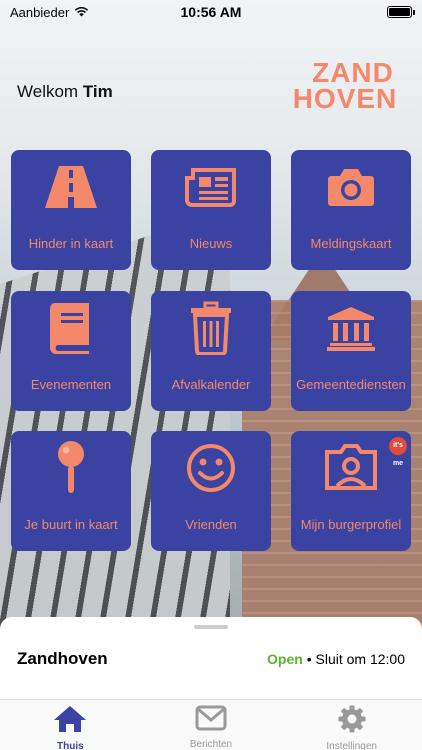 Image resolution: width=422 pixels, height=750 pixels. I want to click on user-name: Tim, so click(97, 91).